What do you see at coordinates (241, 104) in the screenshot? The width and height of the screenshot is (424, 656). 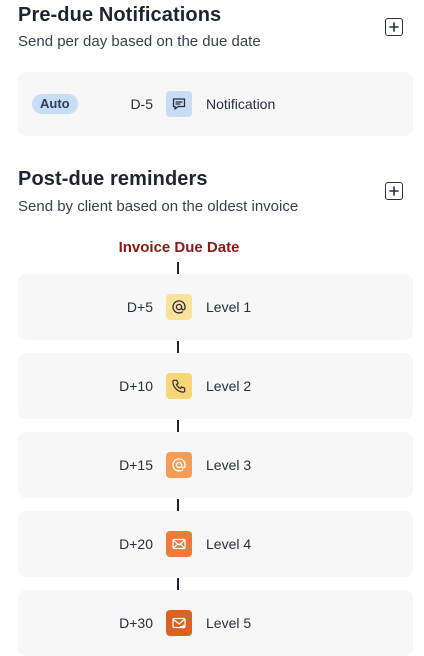 I see `pre-due-label: Notification` at bounding box center [241, 104].